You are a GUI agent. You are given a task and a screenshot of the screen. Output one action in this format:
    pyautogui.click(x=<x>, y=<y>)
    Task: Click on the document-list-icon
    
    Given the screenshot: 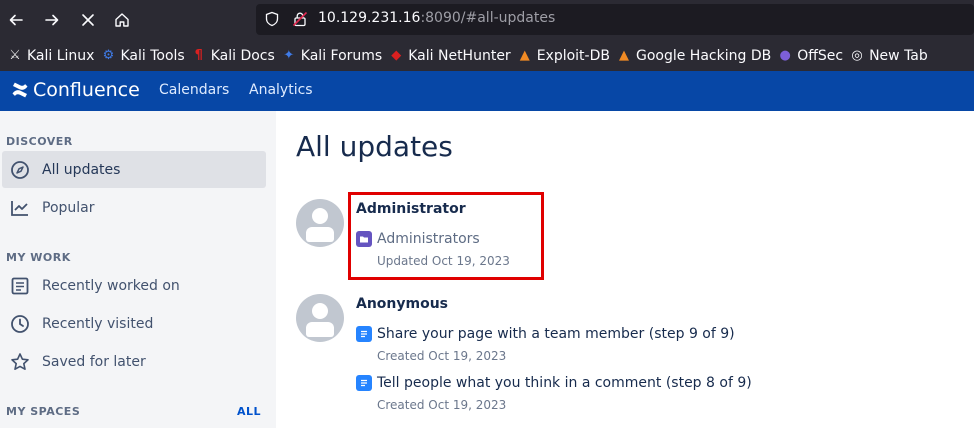 What is the action you would take?
    pyautogui.click(x=20, y=286)
    